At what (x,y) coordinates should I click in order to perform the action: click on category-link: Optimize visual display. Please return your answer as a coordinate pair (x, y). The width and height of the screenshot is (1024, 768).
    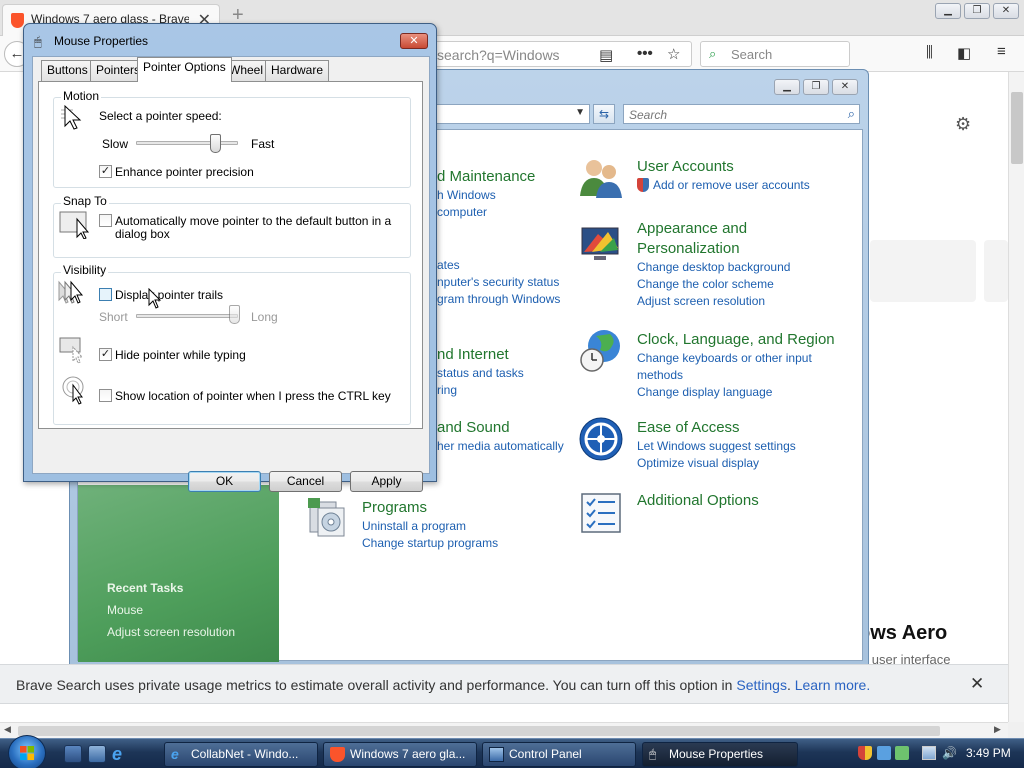
    Looking at the image, I should click on (716, 463).